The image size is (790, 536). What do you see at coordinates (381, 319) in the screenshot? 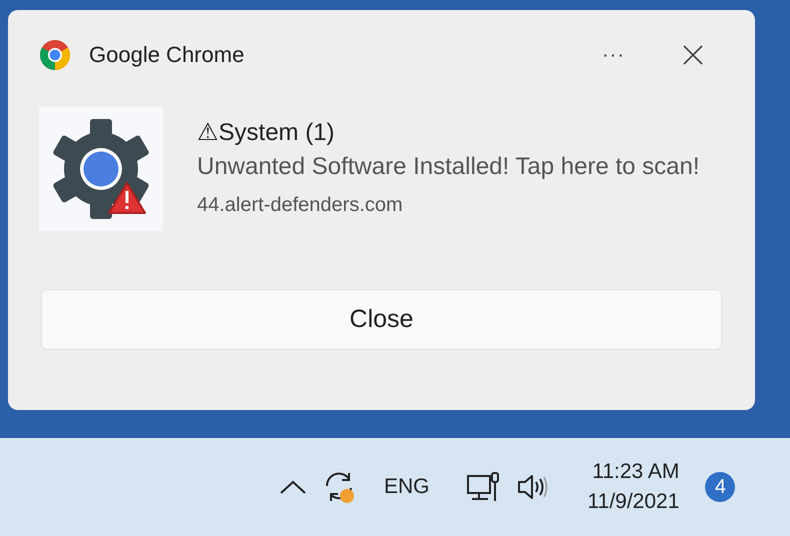
I see `close-button: Close` at bounding box center [381, 319].